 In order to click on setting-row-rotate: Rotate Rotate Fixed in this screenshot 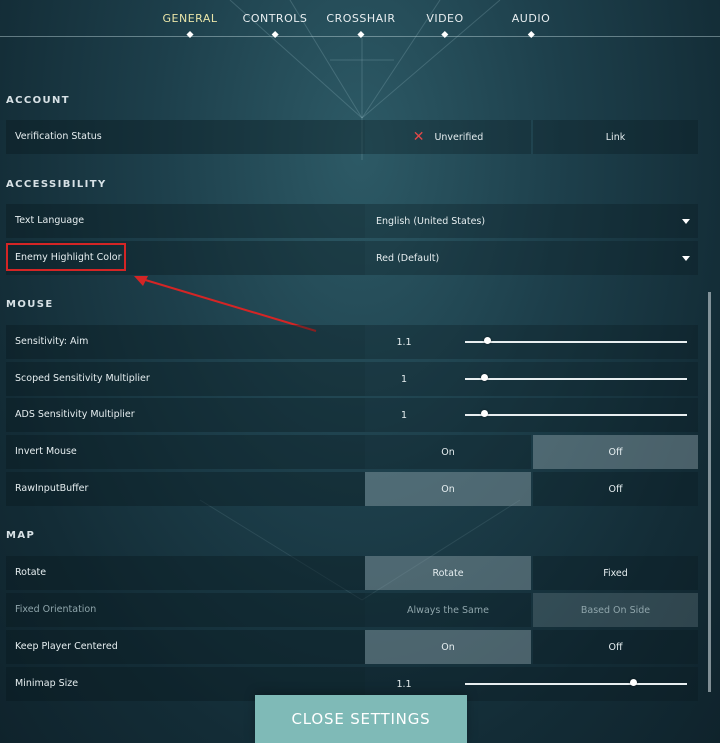, I will do `click(352, 573)`.